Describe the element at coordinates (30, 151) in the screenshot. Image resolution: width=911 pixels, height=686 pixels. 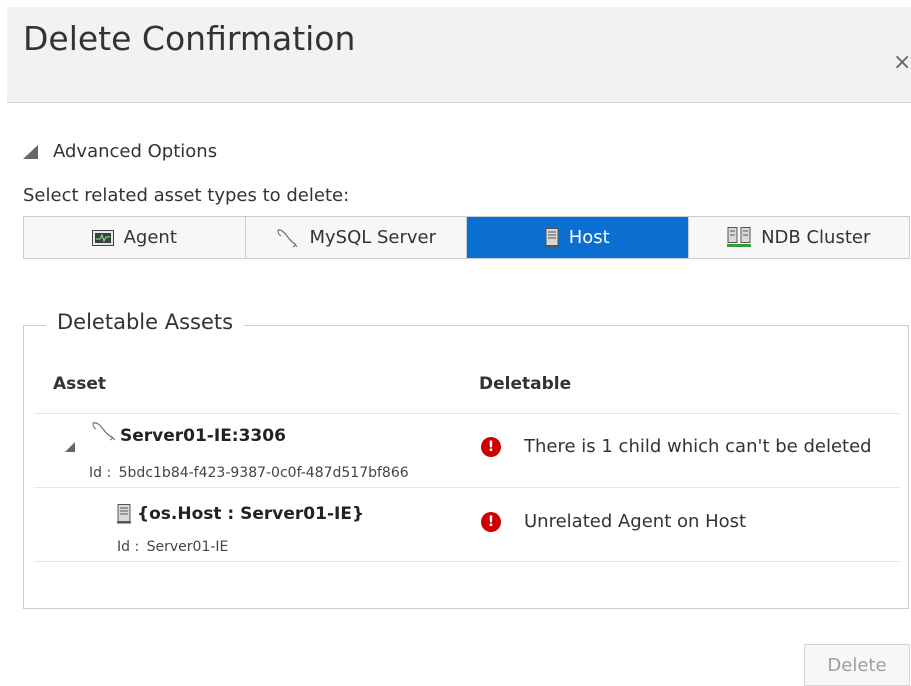
I see `collapse-triangle-icon` at that location.